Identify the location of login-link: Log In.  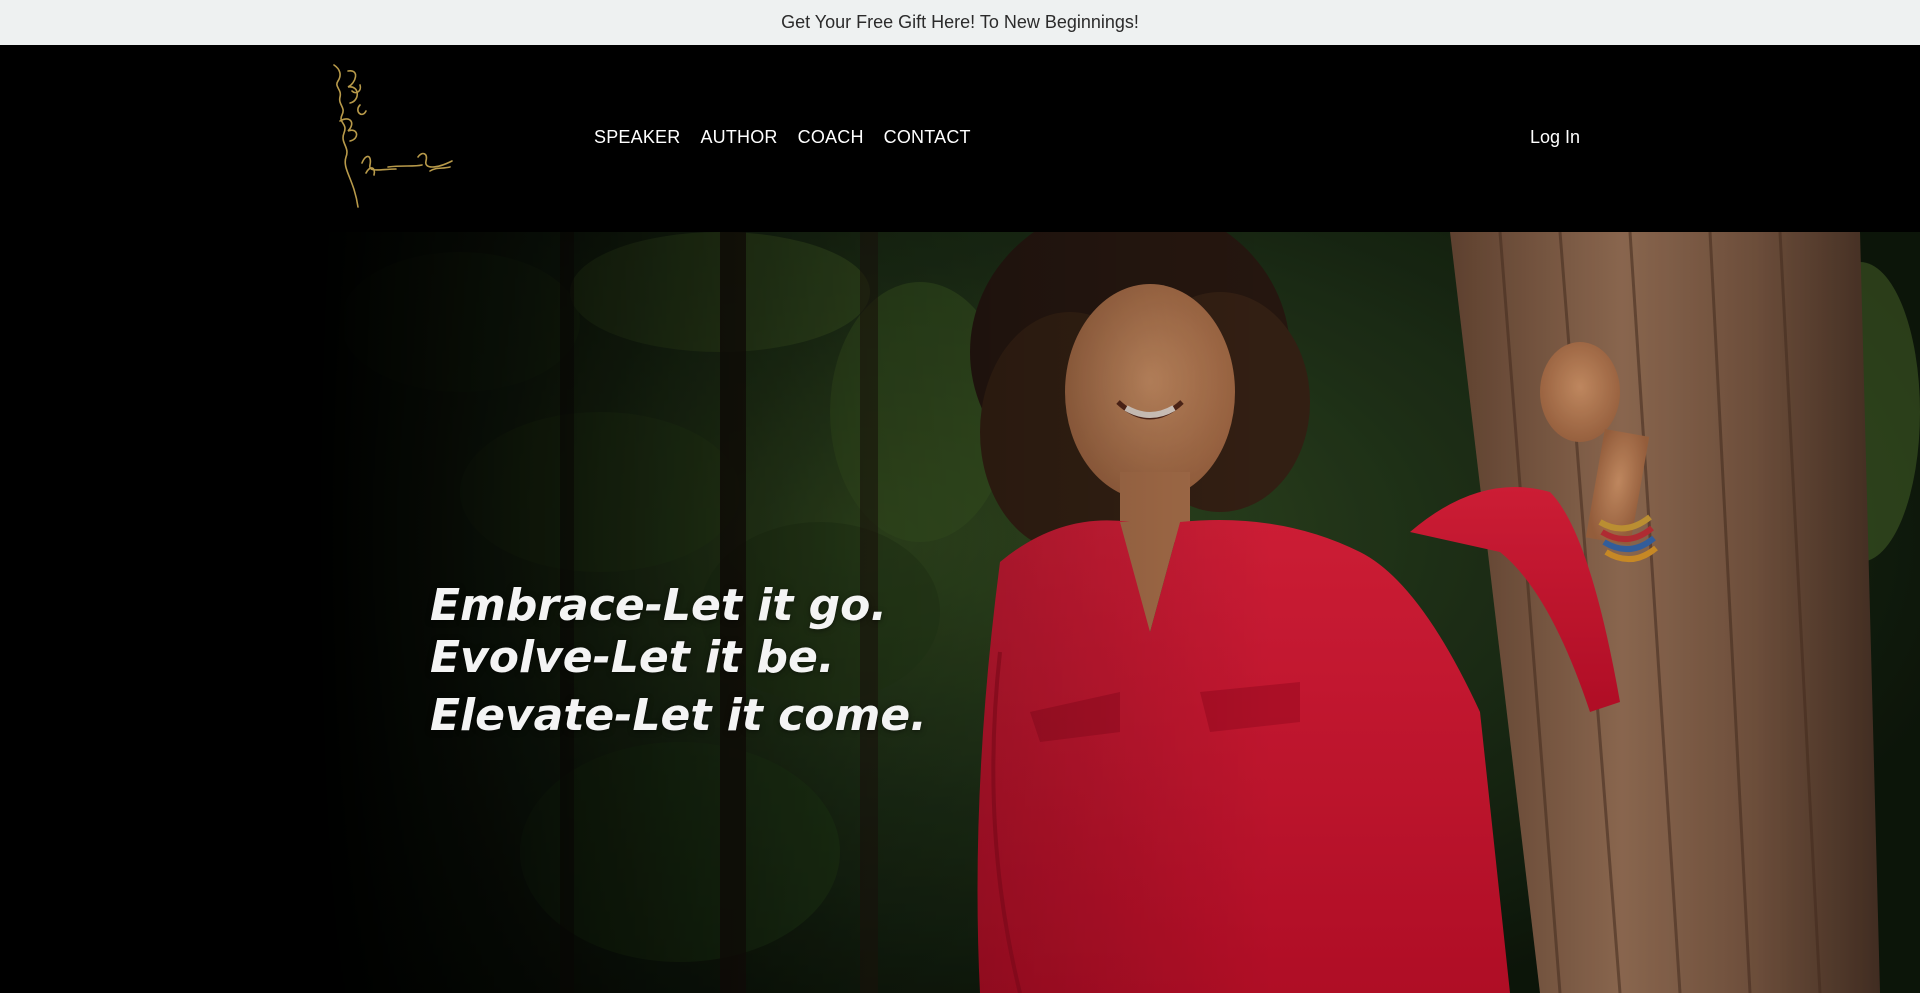
(1555, 137).